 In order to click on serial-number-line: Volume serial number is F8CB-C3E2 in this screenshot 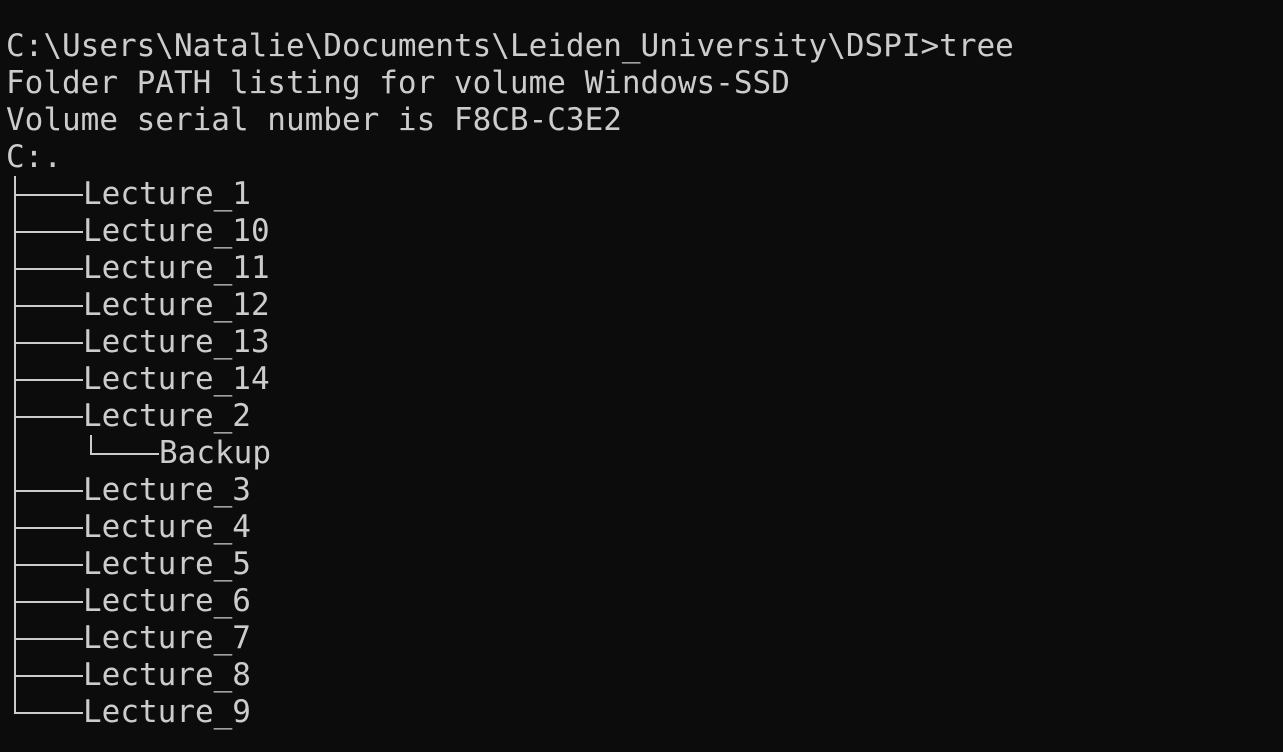, I will do `click(314, 120)`.